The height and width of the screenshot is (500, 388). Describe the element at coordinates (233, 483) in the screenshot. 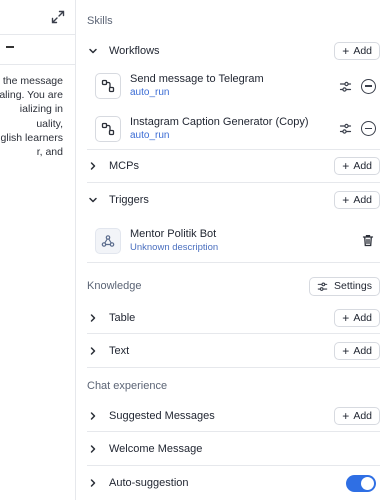

I see `auto-suggestion-row: Auto-suggestion` at that location.